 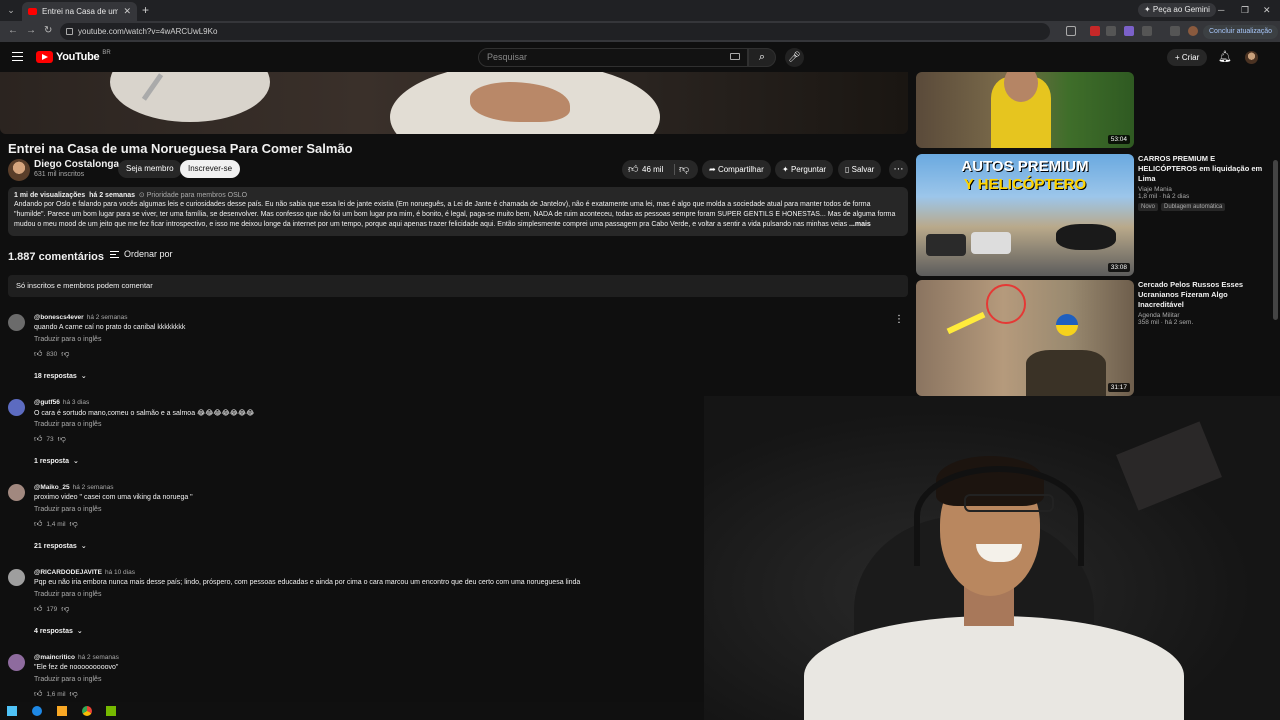 I want to click on ask-button: ✦ Perguntar, so click(x=804, y=169).